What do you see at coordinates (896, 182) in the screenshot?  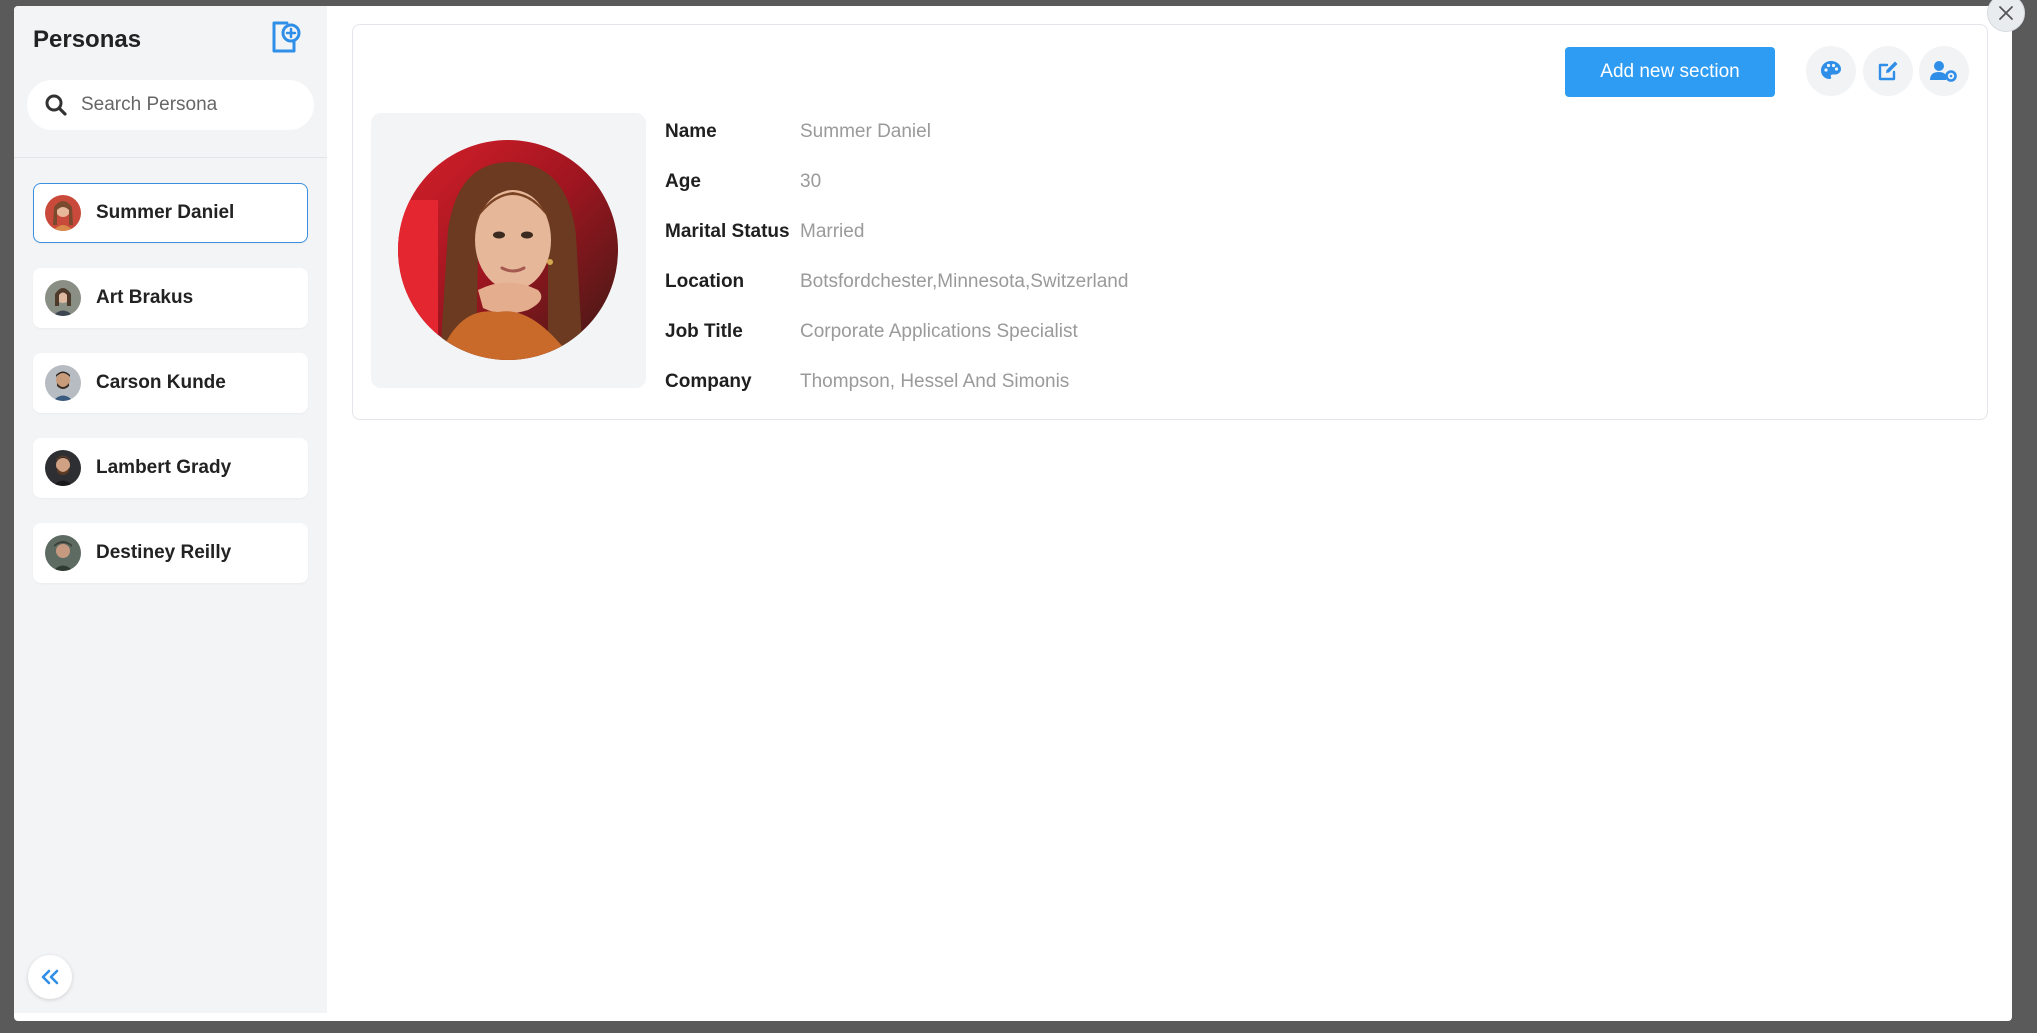 I see `detail-row-age: Age 30` at bounding box center [896, 182].